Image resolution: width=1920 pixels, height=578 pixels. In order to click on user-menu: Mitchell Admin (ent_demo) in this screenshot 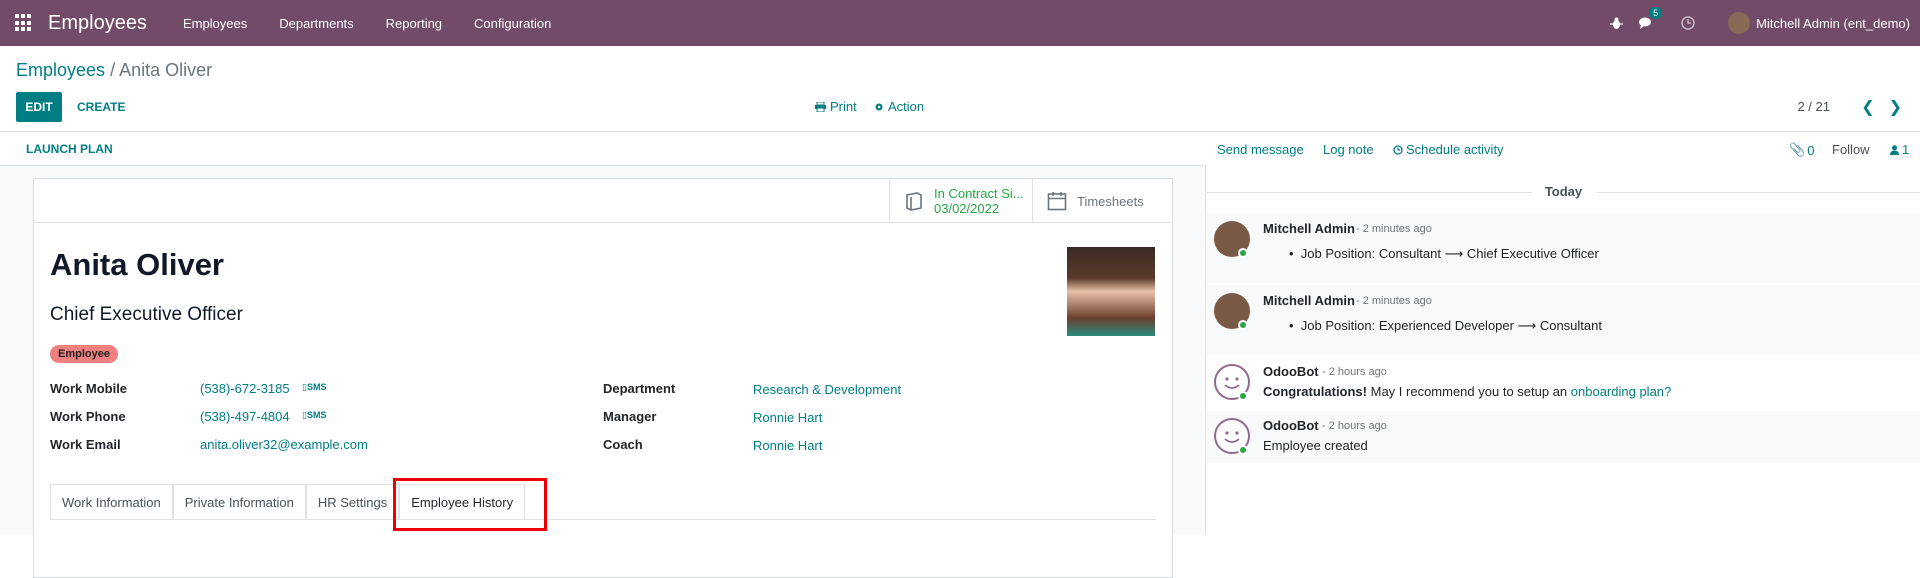, I will do `click(1819, 23)`.